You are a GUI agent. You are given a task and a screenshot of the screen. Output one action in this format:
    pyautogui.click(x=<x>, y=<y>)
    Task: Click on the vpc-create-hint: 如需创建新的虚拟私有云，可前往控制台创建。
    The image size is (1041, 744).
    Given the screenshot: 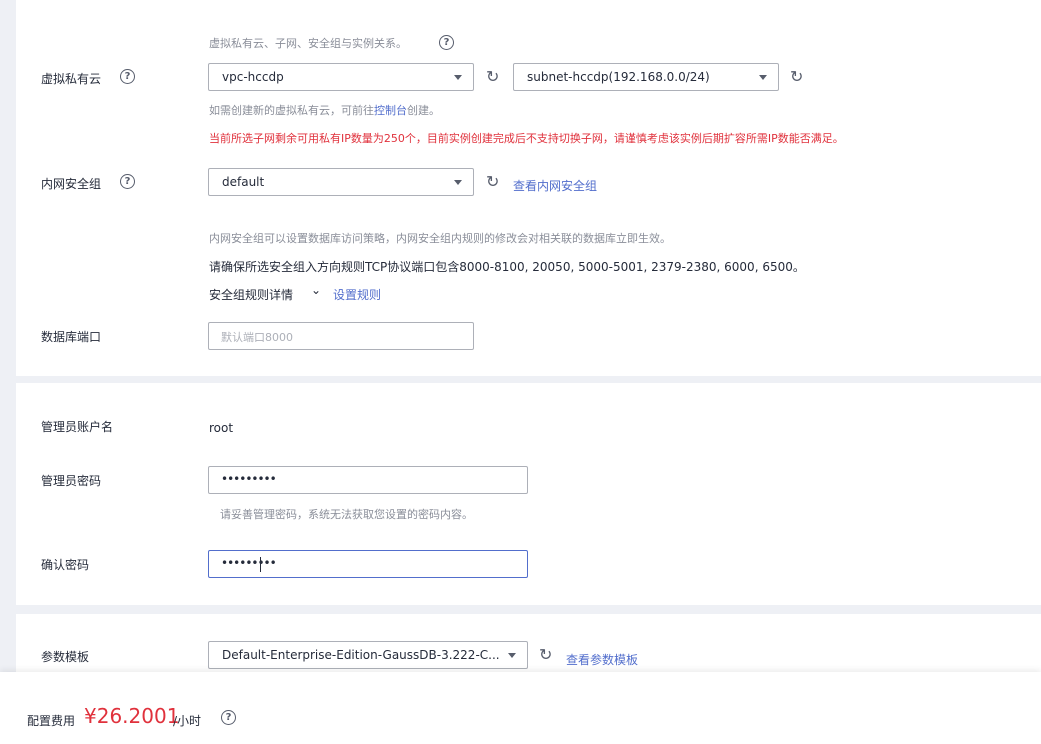 What is the action you would take?
    pyautogui.click(x=324, y=110)
    